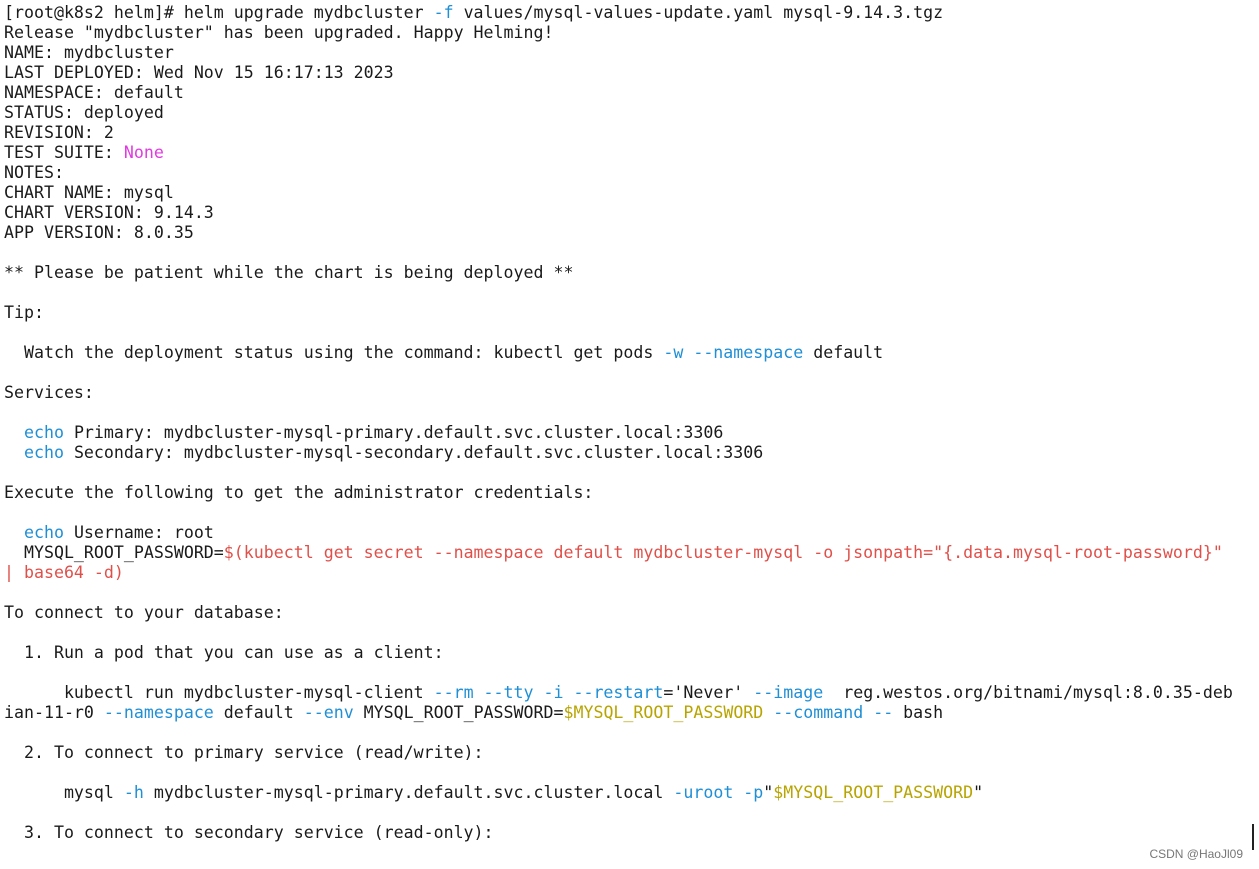 The width and height of the screenshot is (1259, 869). What do you see at coordinates (34, 172) in the screenshot?
I see `terminal-text-segment: NOTES:` at bounding box center [34, 172].